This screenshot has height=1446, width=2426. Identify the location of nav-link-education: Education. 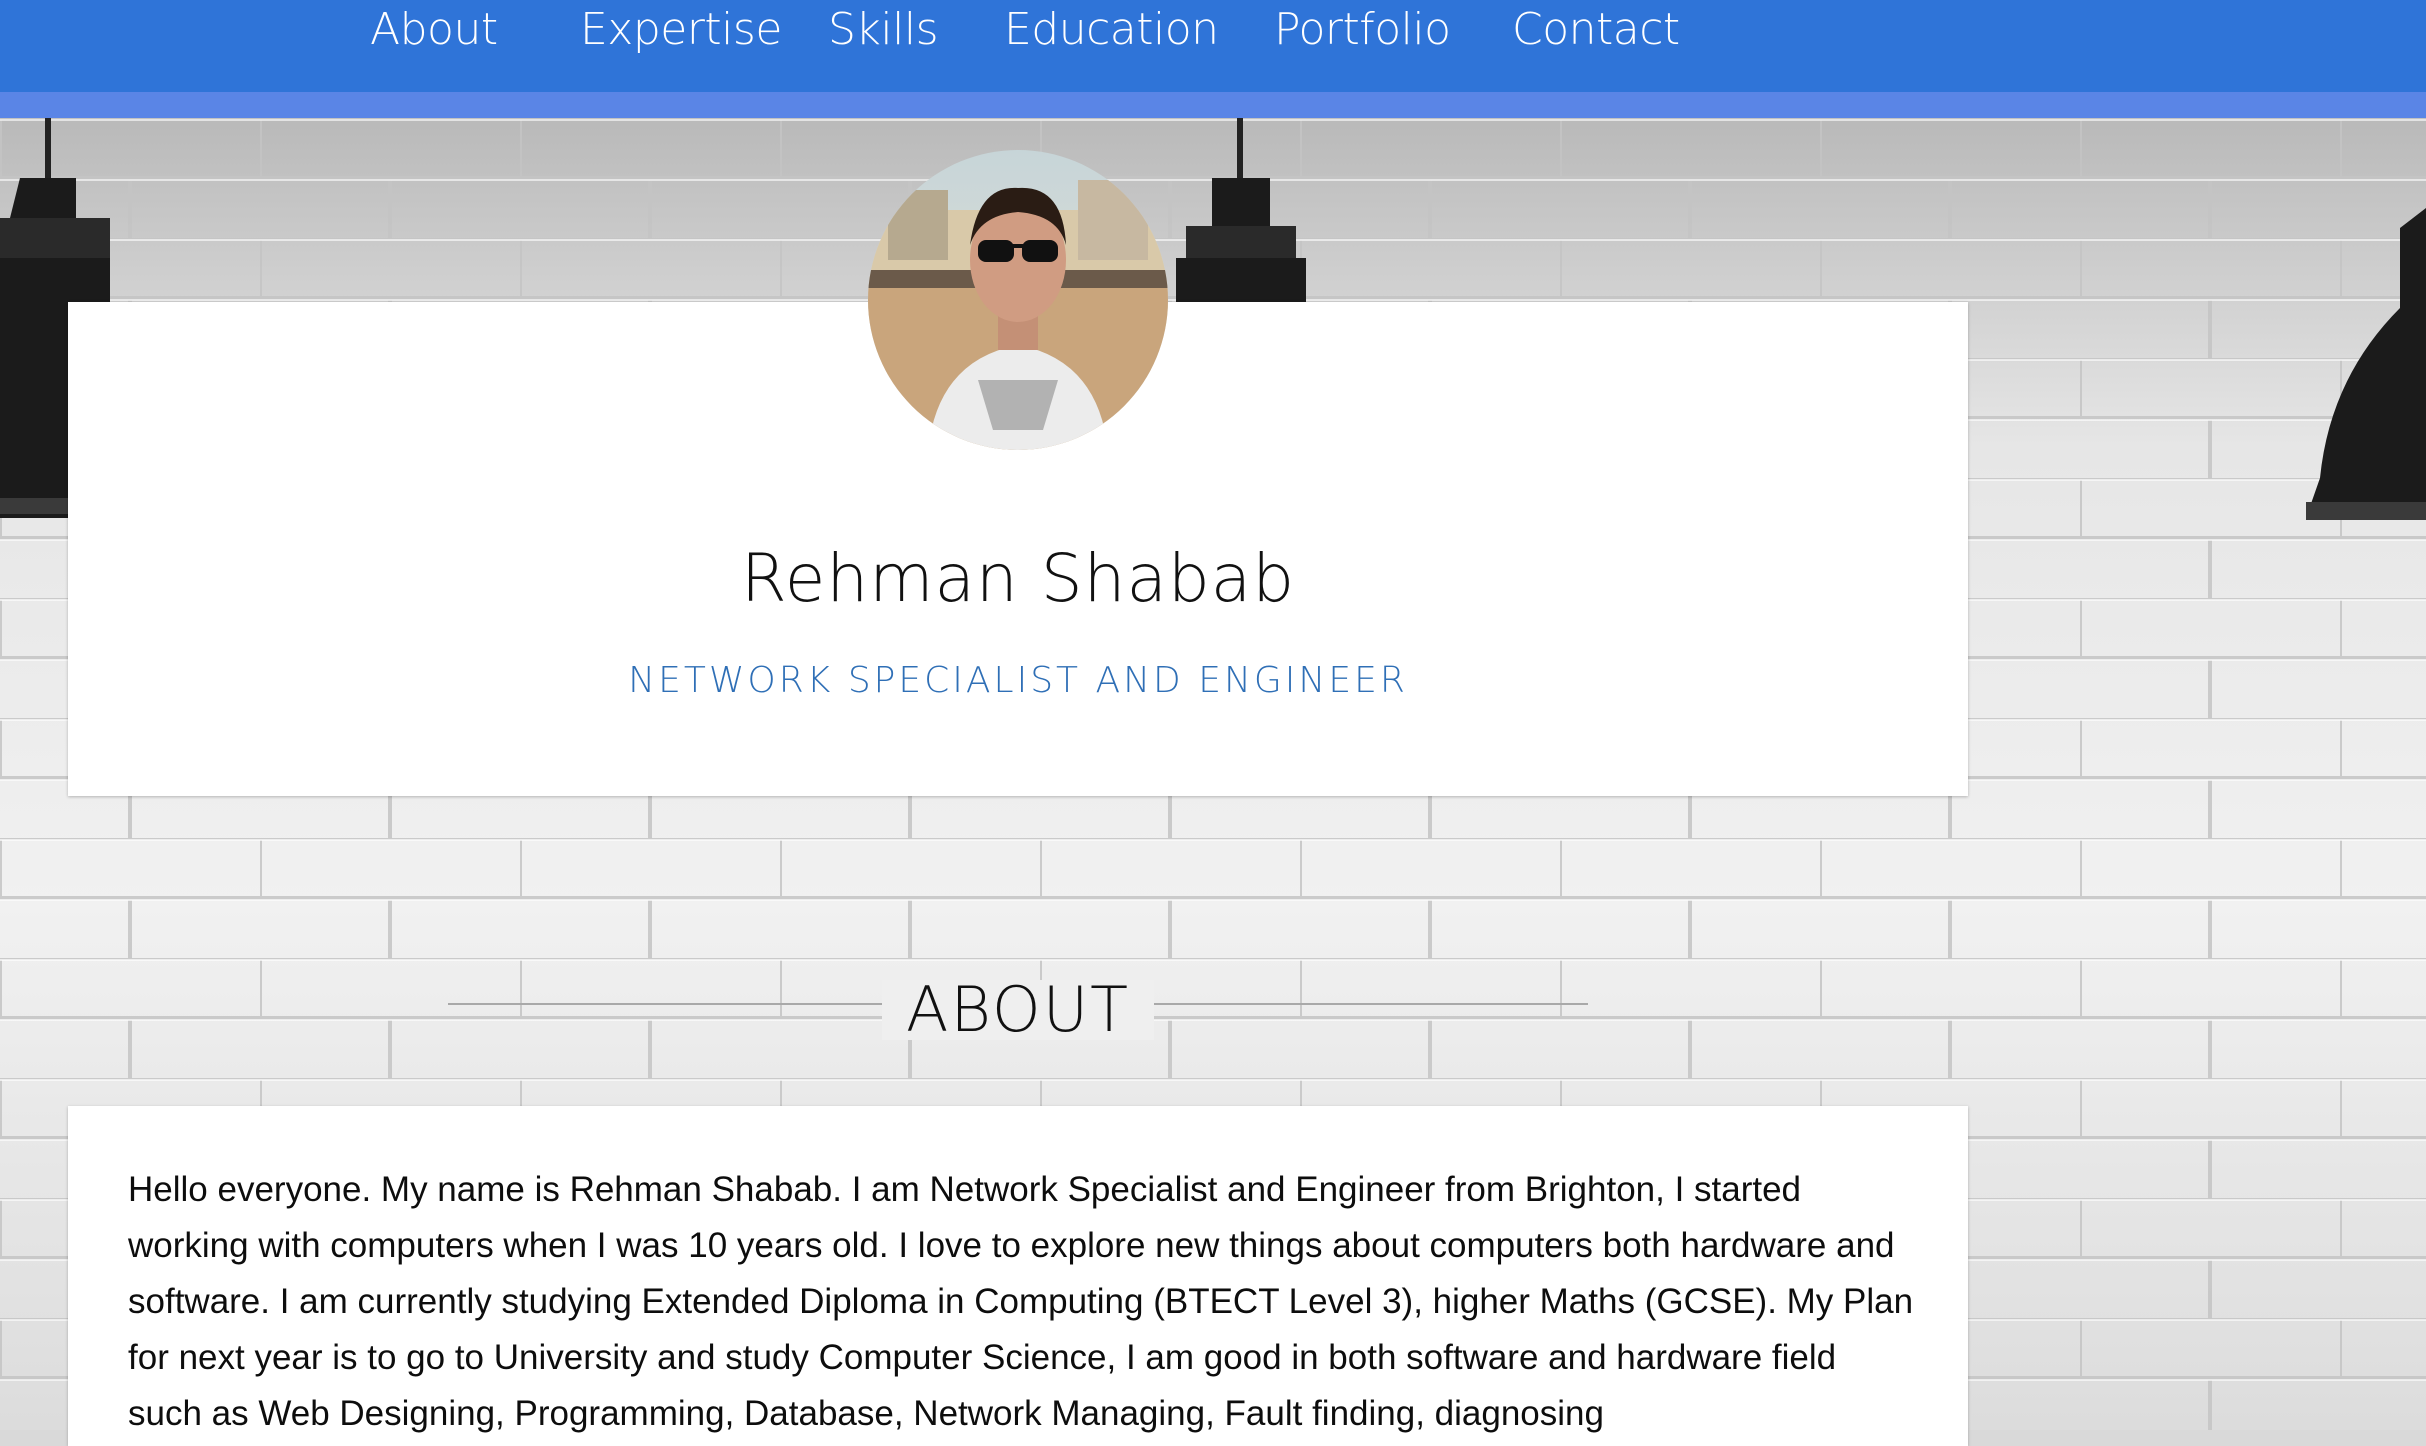
(1111, 30).